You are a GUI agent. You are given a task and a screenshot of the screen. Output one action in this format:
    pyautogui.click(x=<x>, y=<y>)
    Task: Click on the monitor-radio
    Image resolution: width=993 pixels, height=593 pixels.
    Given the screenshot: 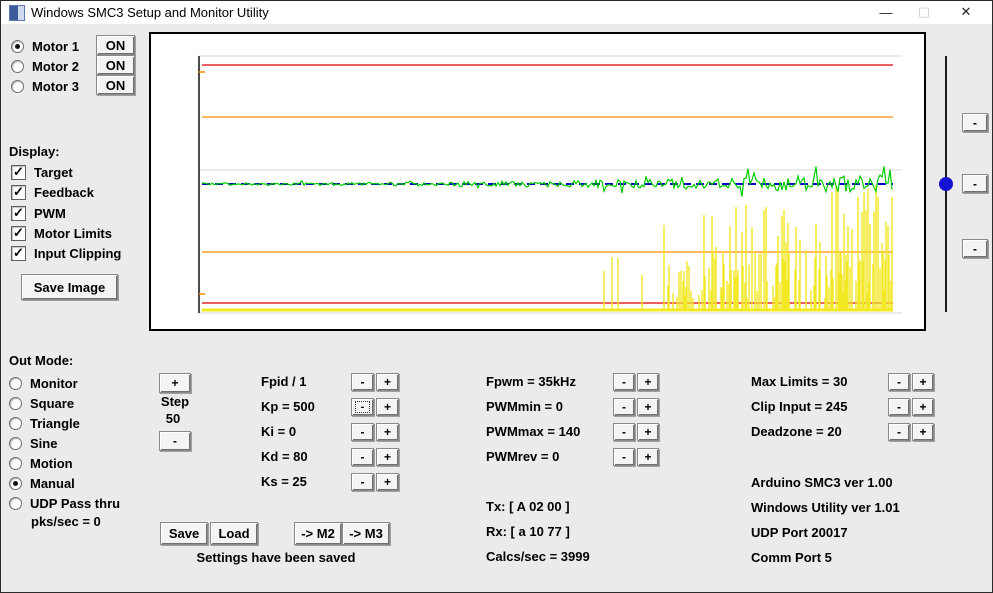 What is the action you would take?
    pyautogui.click(x=15, y=383)
    